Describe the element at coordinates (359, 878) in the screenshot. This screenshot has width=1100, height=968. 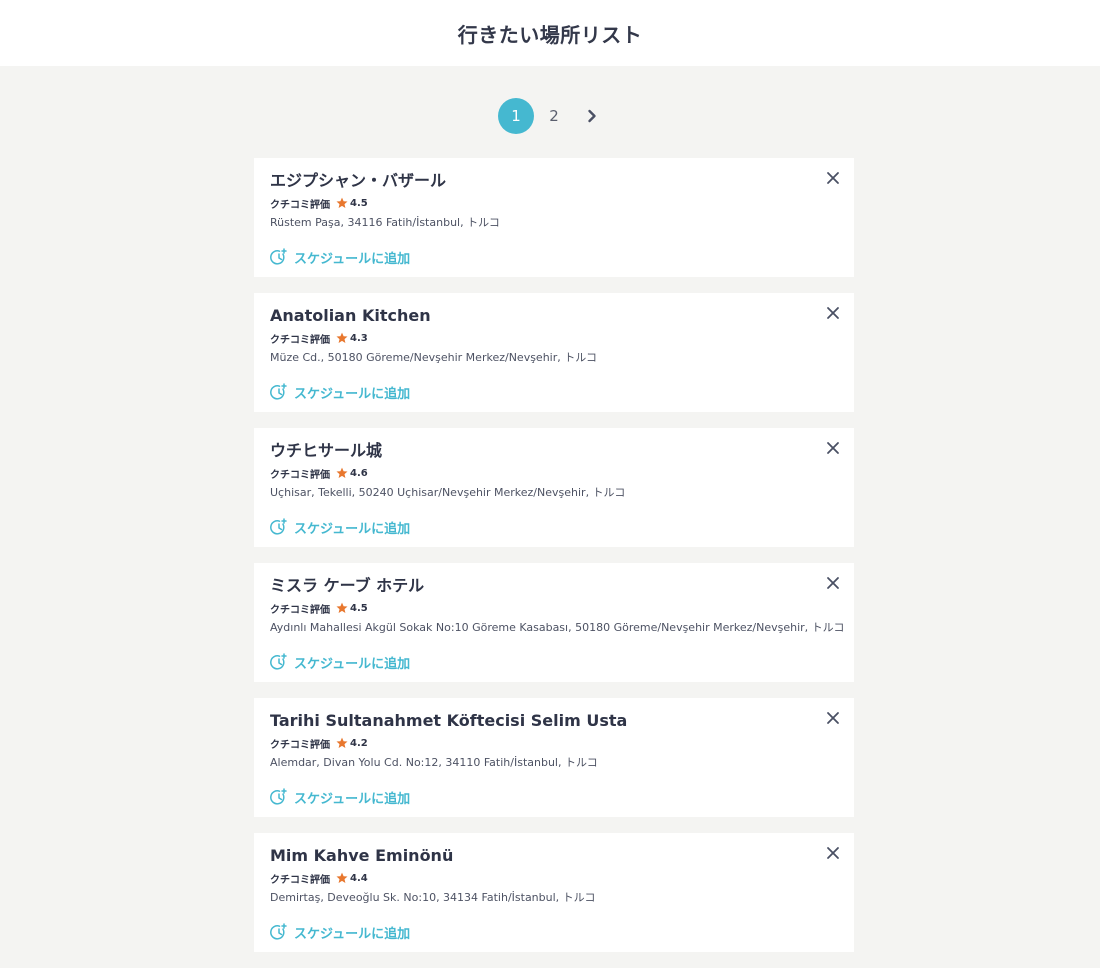
I see `rating-value: 4.4` at that location.